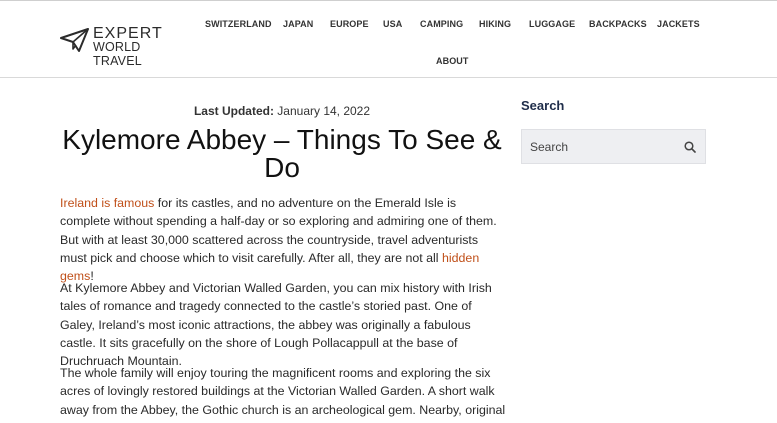 The height and width of the screenshot is (423, 777). Describe the element at coordinates (107, 203) in the screenshot. I see `ireland-famous-link: Ireland is famous` at that location.